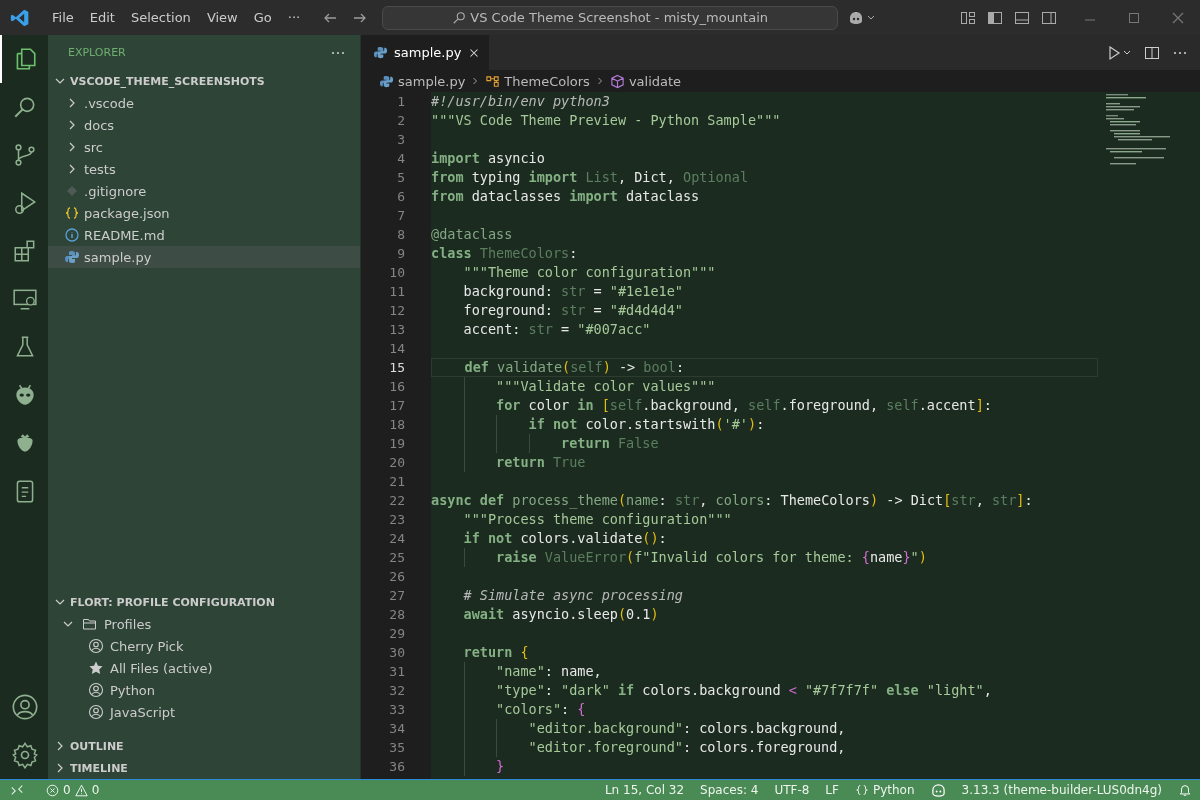  Describe the element at coordinates (832, 790) in the screenshot. I see `line-ending-status: LF` at that location.